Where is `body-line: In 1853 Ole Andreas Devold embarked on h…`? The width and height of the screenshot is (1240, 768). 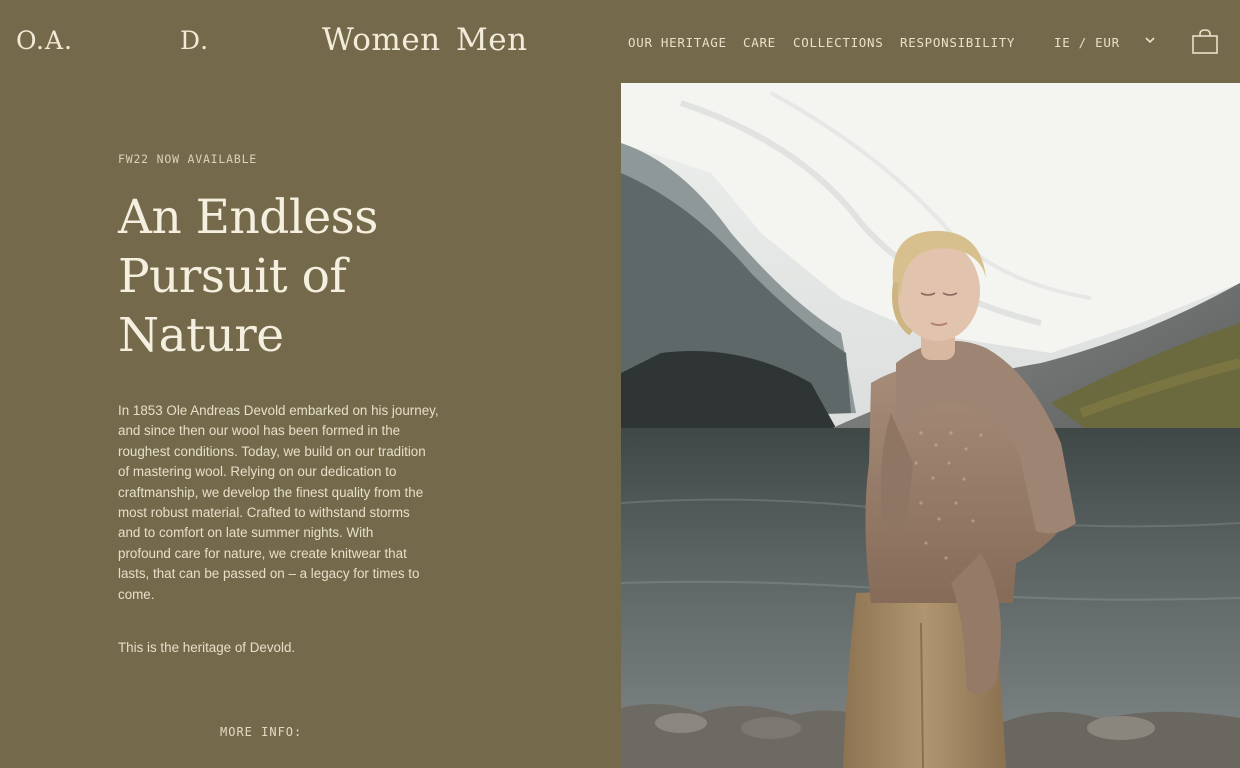 body-line: In 1853 Ole Andreas Devold embarked on h… is located at coordinates (278, 410).